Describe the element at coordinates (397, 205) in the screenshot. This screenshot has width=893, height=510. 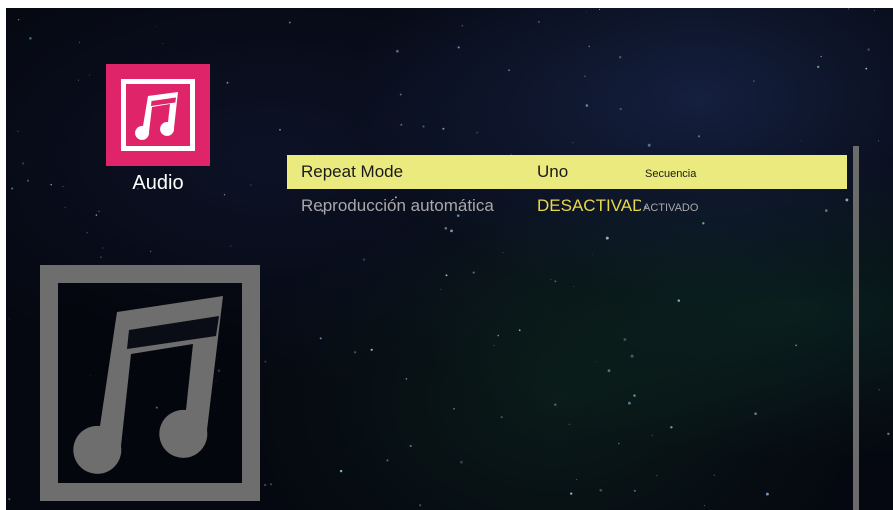
I see `setting-label: Reproducción automática` at that location.